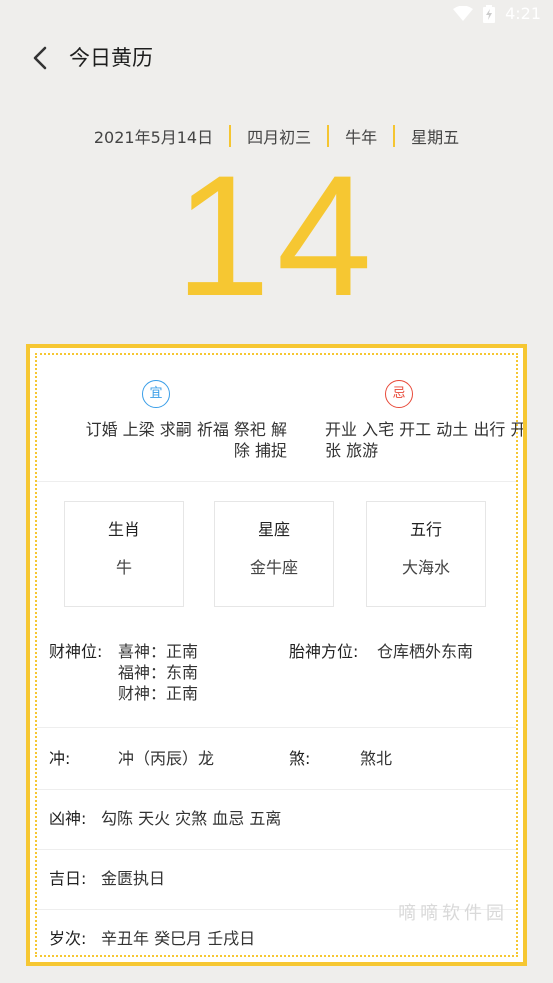  I want to click on attribute-label: 星座, so click(273, 529).